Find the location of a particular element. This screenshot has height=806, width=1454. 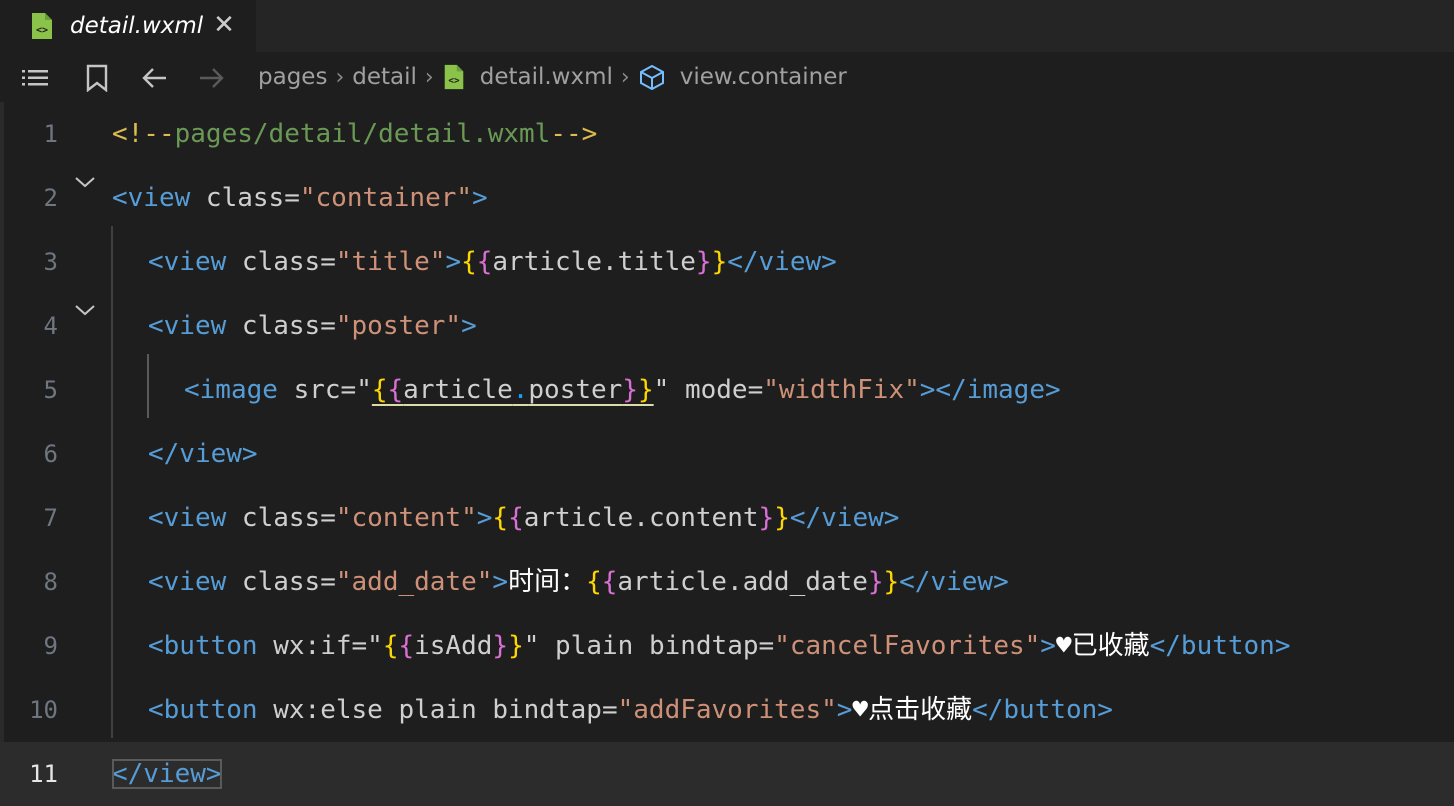

code-text: <!--pages/detail/detail.wxml--> is located at coordinates (354, 134).